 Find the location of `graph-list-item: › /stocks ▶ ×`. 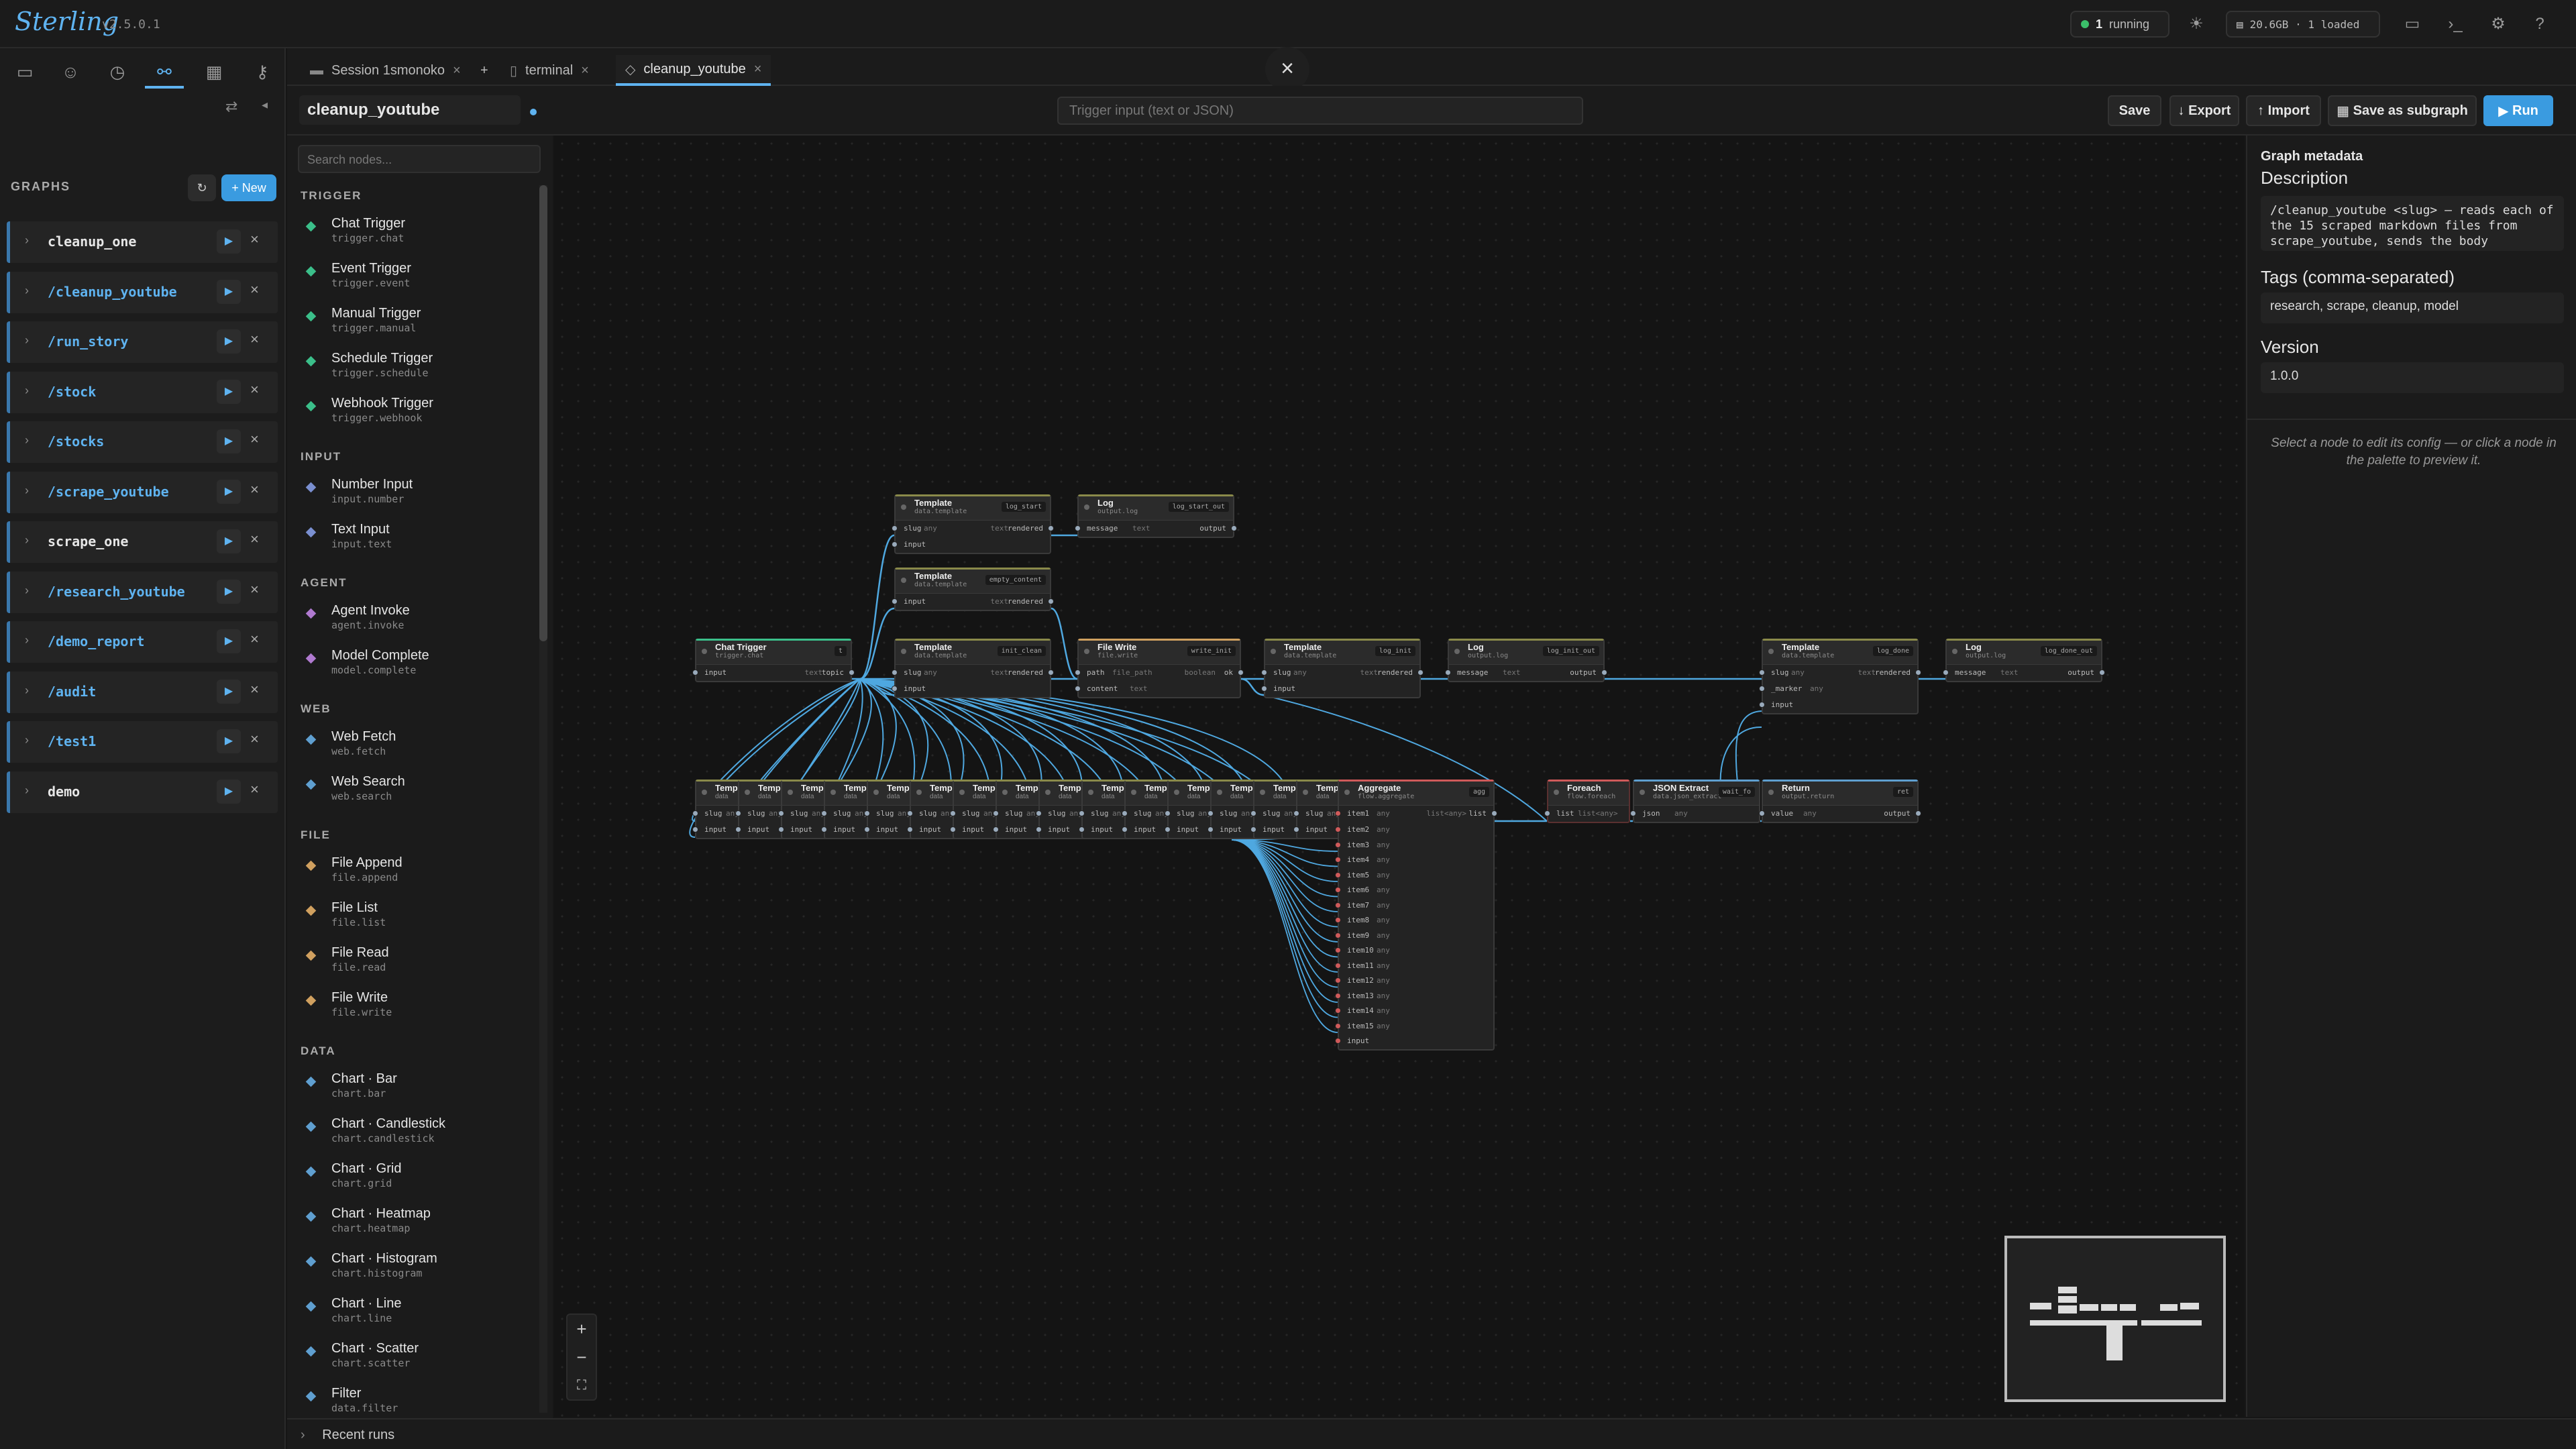

graph-list-item: › /stocks ▶ × is located at coordinates (142, 442).